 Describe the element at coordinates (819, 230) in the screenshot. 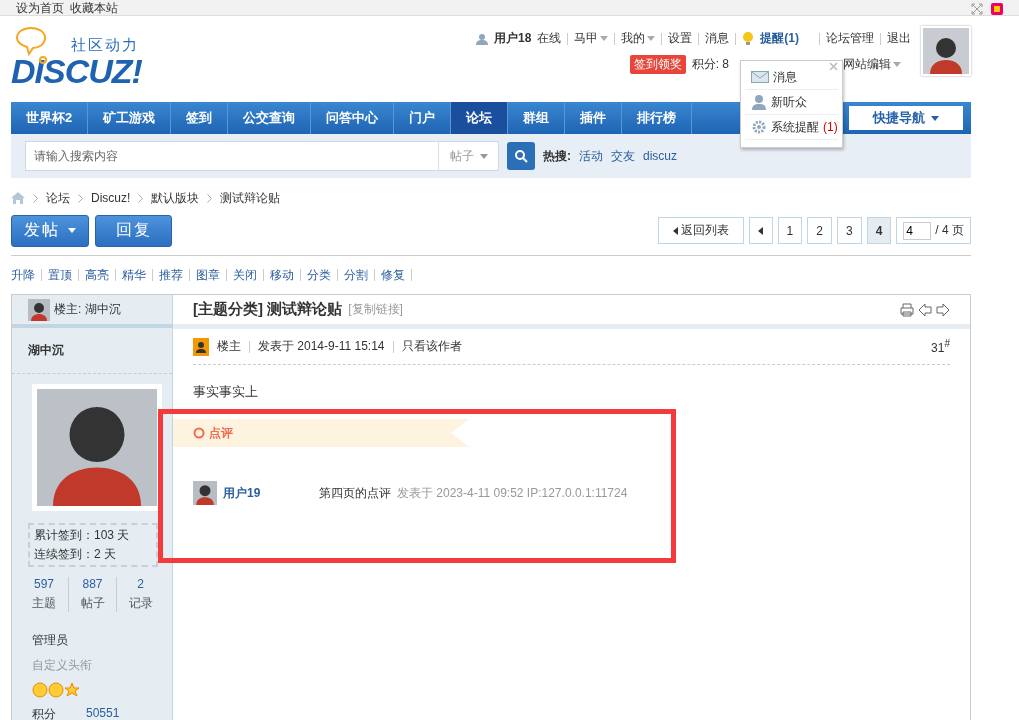

I see `page-link: 2` at that location.